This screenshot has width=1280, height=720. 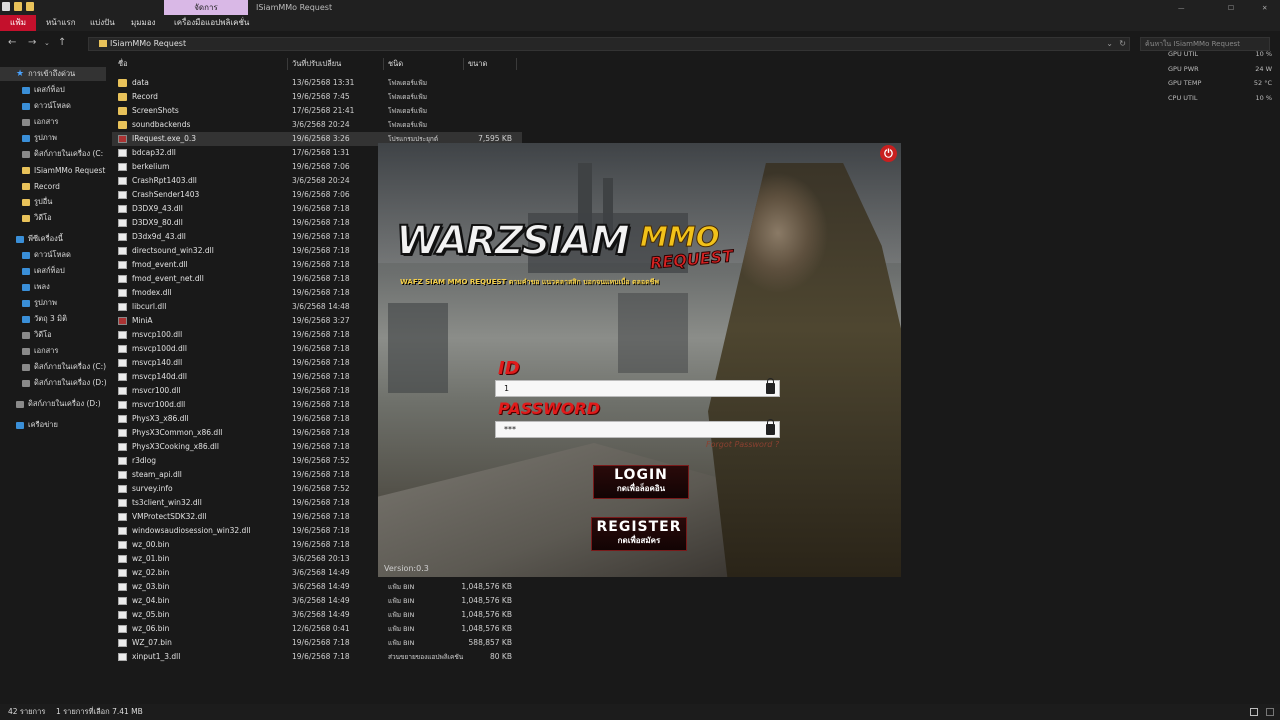 I want to click on recent-chevron-icon: ⌄, so click(x=47, y=43).